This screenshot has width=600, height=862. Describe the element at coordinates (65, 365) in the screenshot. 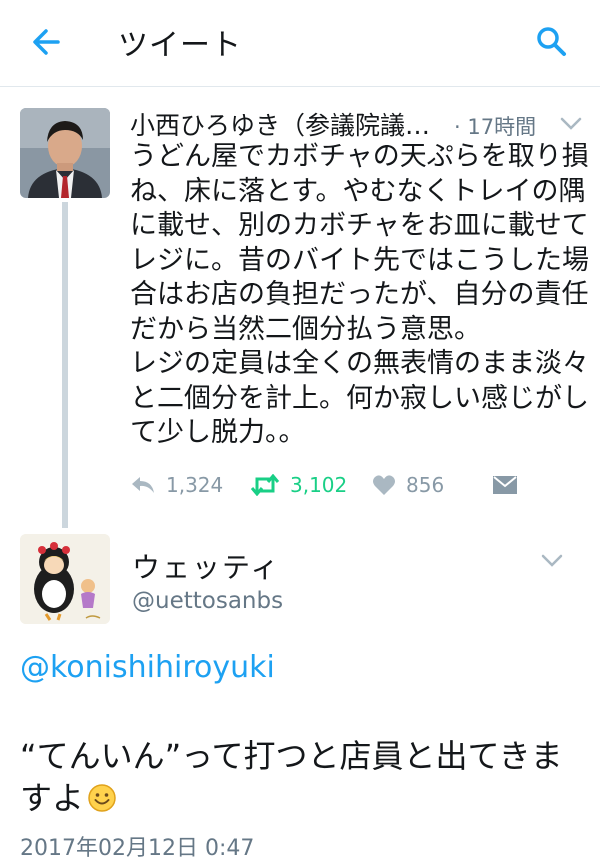

I see `thread-connector-line` at that location.